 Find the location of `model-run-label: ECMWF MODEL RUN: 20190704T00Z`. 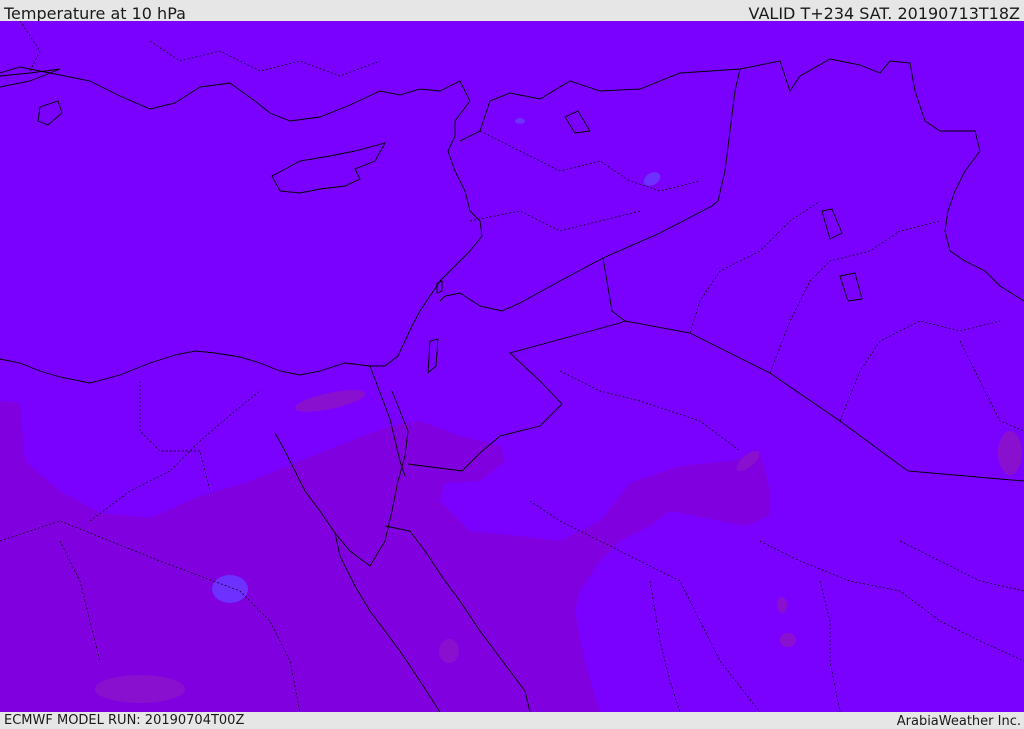

model-run-label: ECMWF MODEL RUN: 20190704T00Z is located at coordinates (124, 720).